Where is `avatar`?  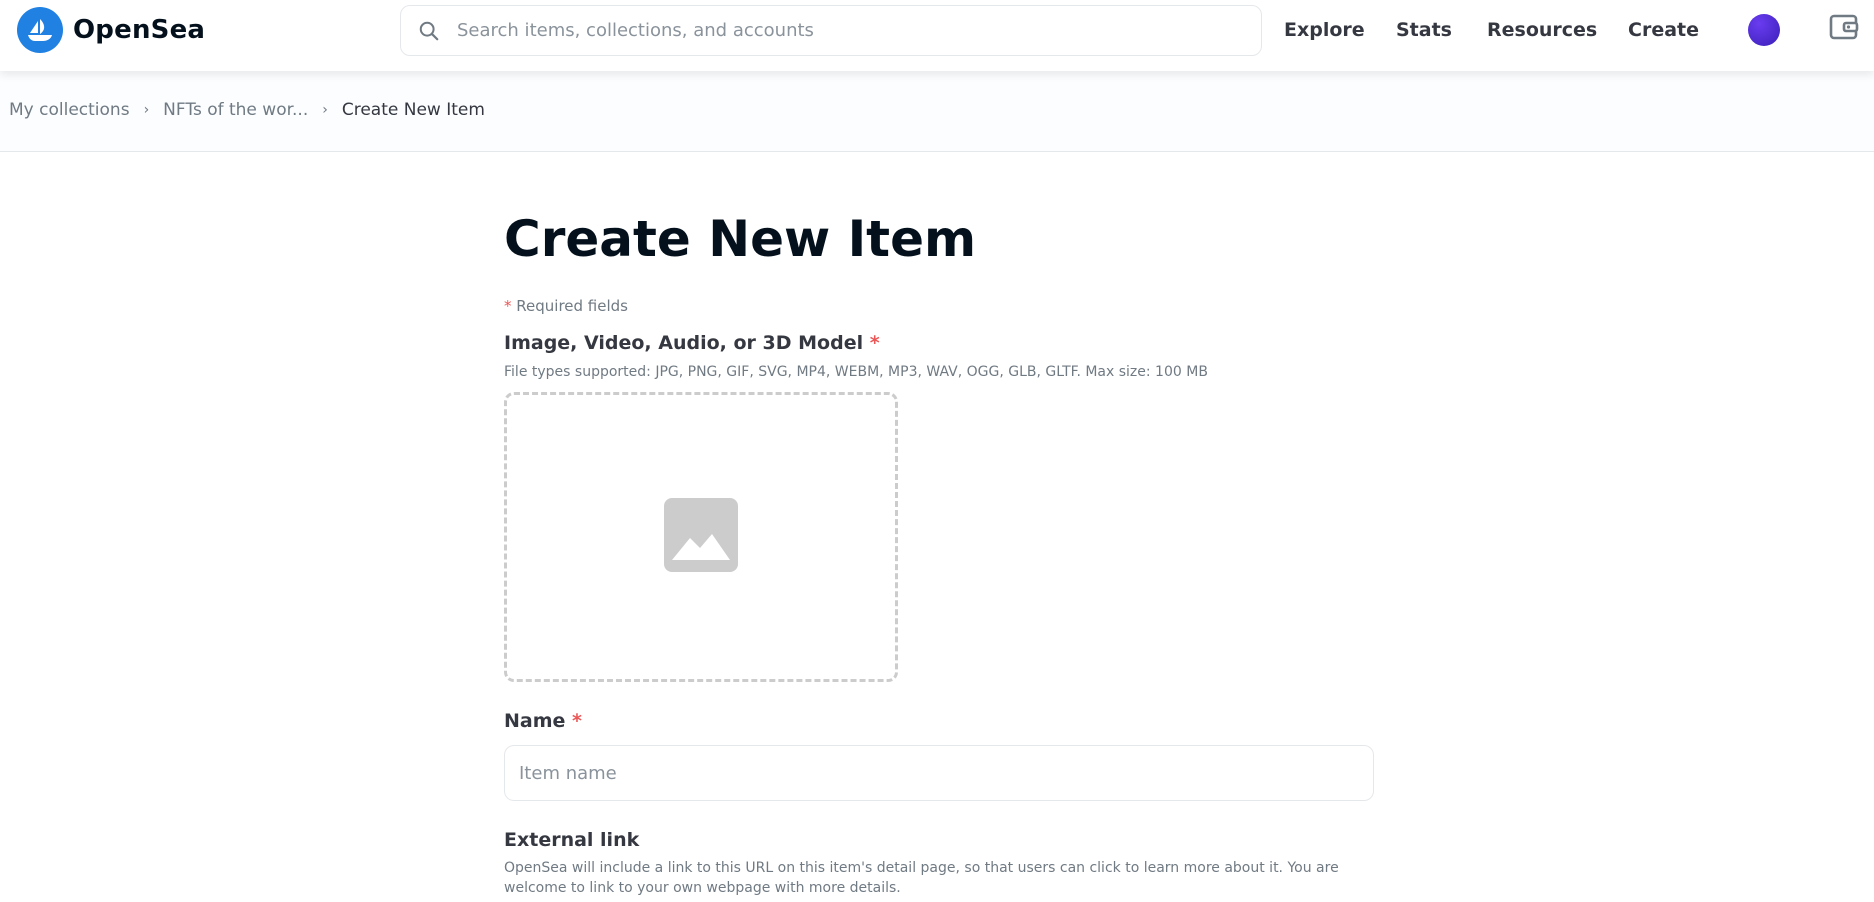 avatar is located at coordinates (1764, 30).